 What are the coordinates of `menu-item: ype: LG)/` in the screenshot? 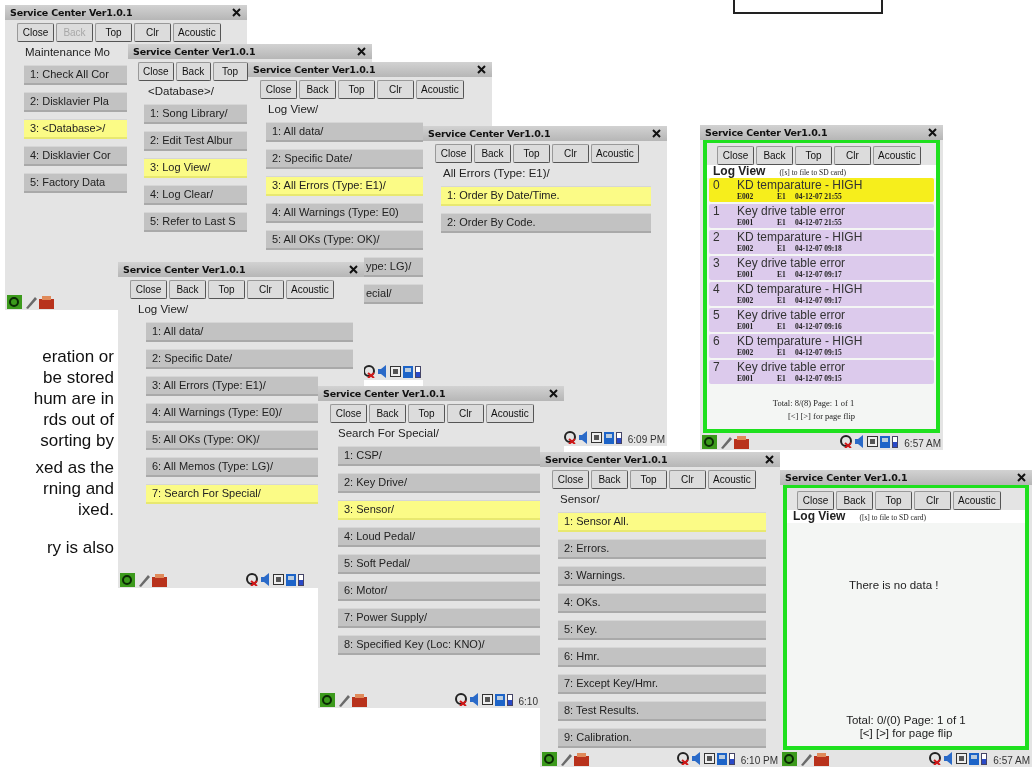 It's located at (393, 267).